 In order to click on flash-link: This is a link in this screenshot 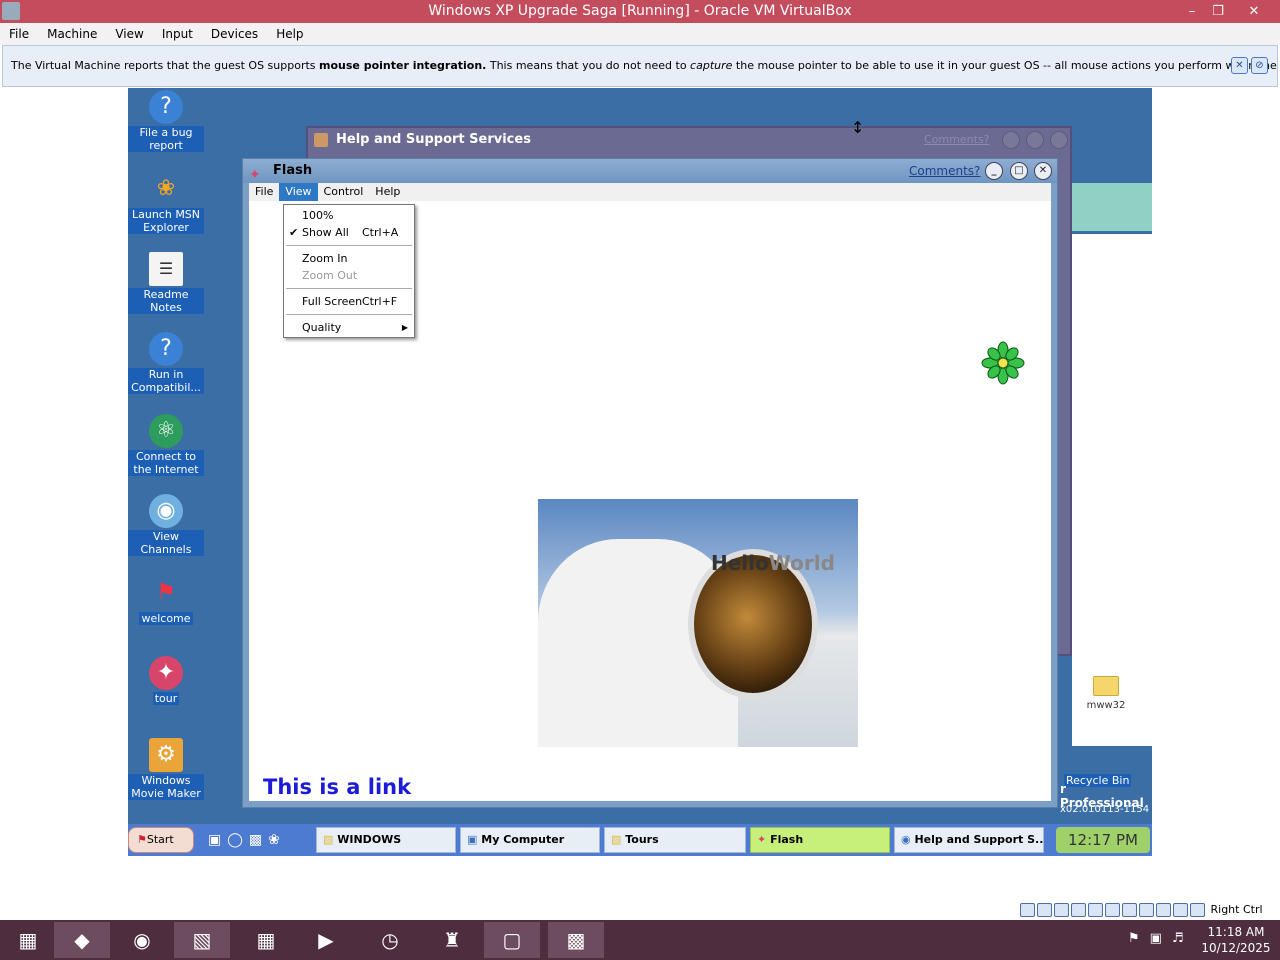, I will do `click(337, 787)`.